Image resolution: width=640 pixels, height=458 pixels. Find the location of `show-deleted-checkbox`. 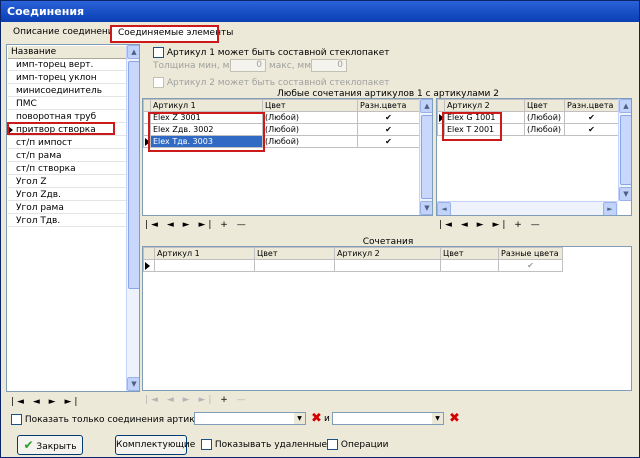

show-deleted-checkbox is located at coordinates (206, 444).